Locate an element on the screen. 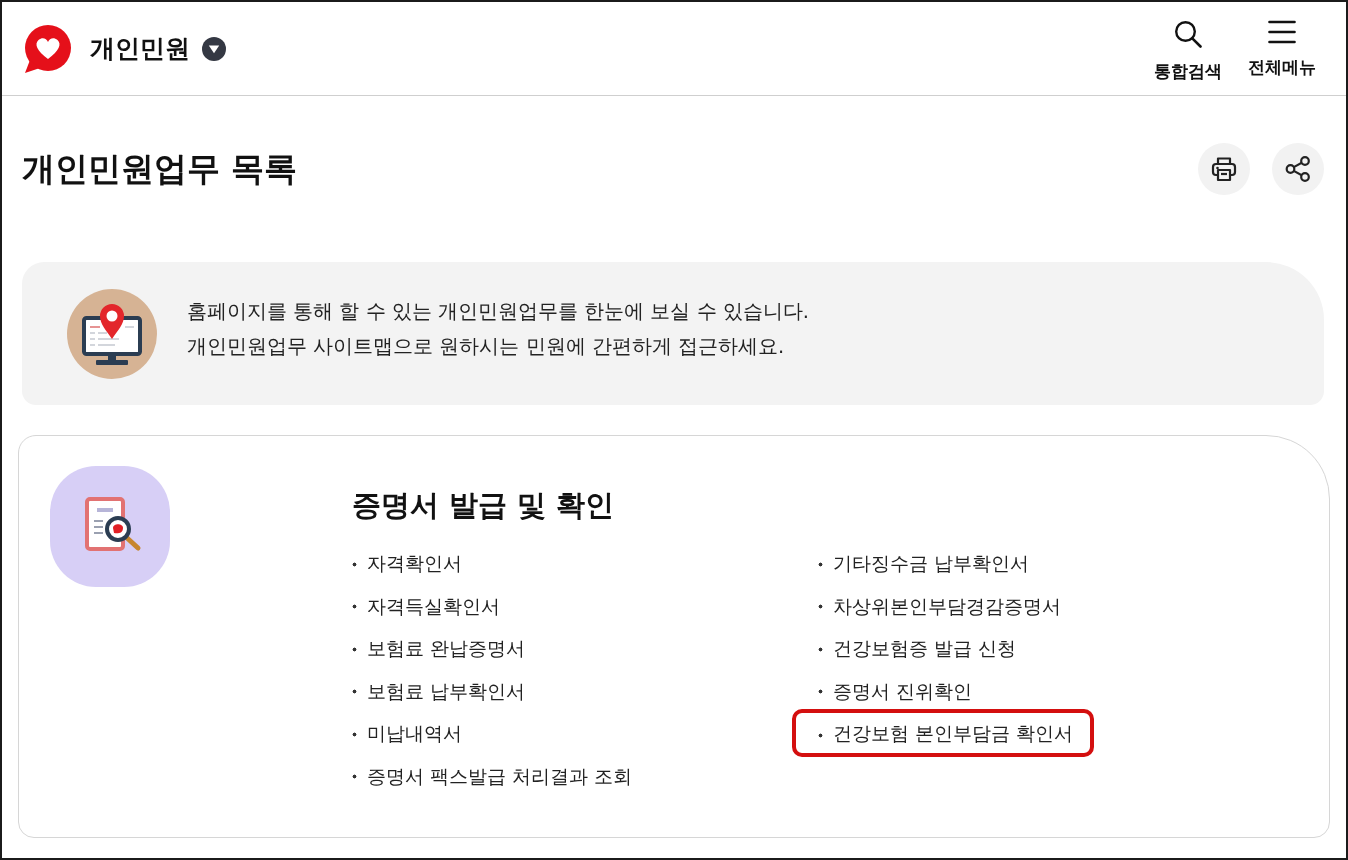  intro-text: 홈페이지를 통해 할 수 있는 개인민원업무를 한눈에 보실 수 있습니다. is located at coordinates (498, 311).